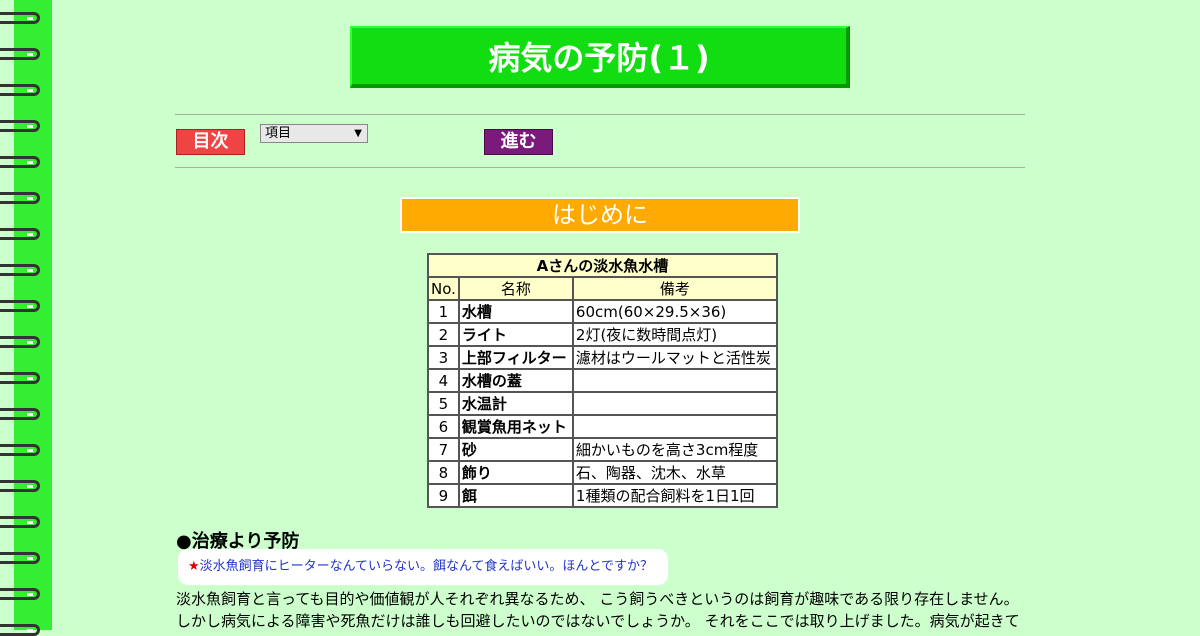 Image resolution: width=1200 pixels, height=636 pixels. What do you see at coordinates (443, 311) in the screenshot?
I see `table-cell-no: 1` at bounding box center [443, 311].